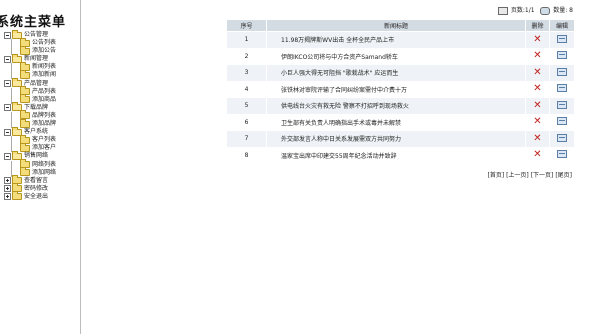 This screenshot has height=334, width=589. I want to click on menu-item: 品牌列表, so click(42, 115).